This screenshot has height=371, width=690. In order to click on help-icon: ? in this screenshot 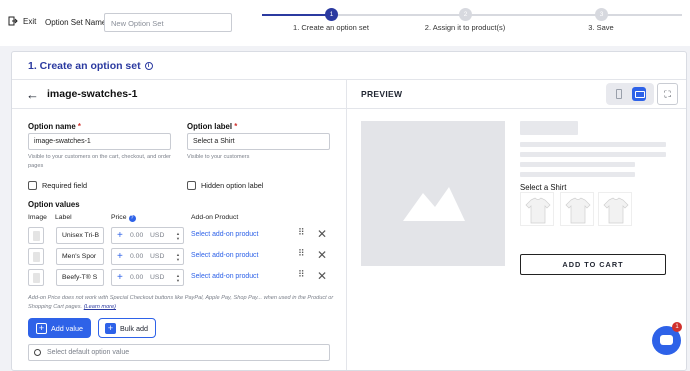, I will do `click(132, 218)`.